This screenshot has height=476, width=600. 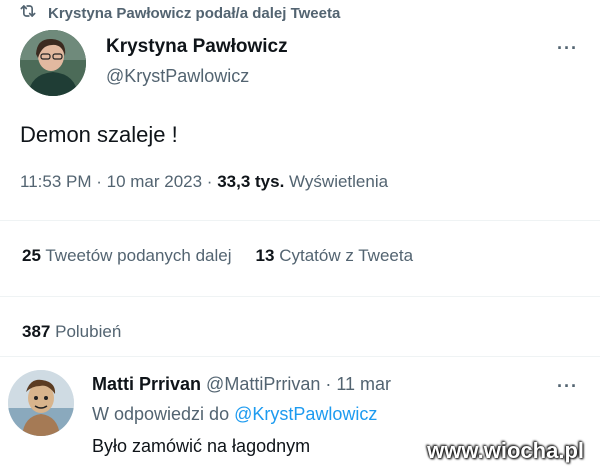 I want to click on quotes-label: Cytatów z Tweeta, so click(x=346, y=255).